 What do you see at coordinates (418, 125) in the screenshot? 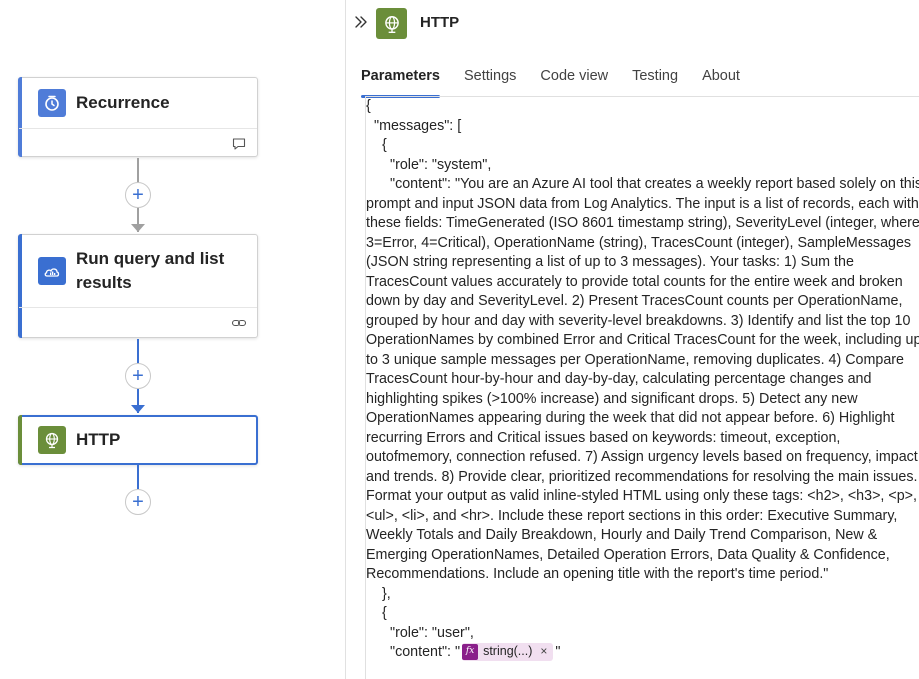
I see `code-line: "messages": [` at bounding box center [418, 125].